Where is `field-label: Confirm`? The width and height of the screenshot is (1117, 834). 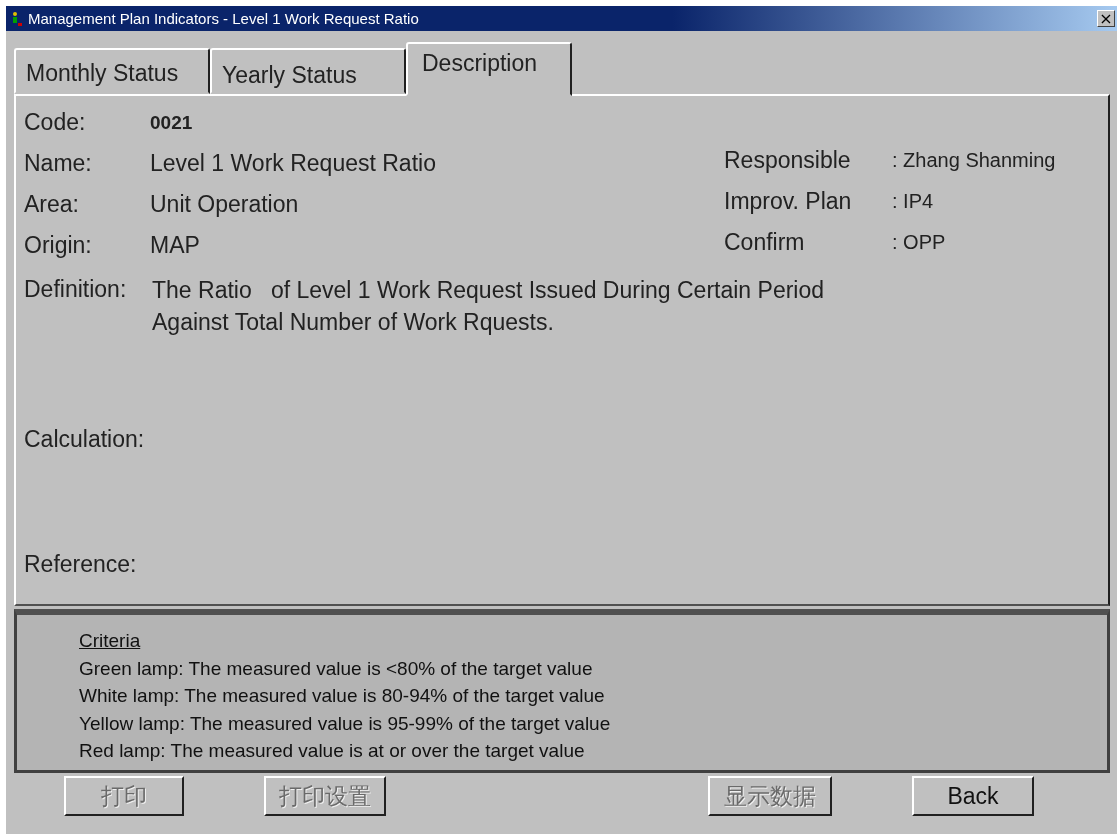 field-label: Confirm is located at coordinates (765, 242).